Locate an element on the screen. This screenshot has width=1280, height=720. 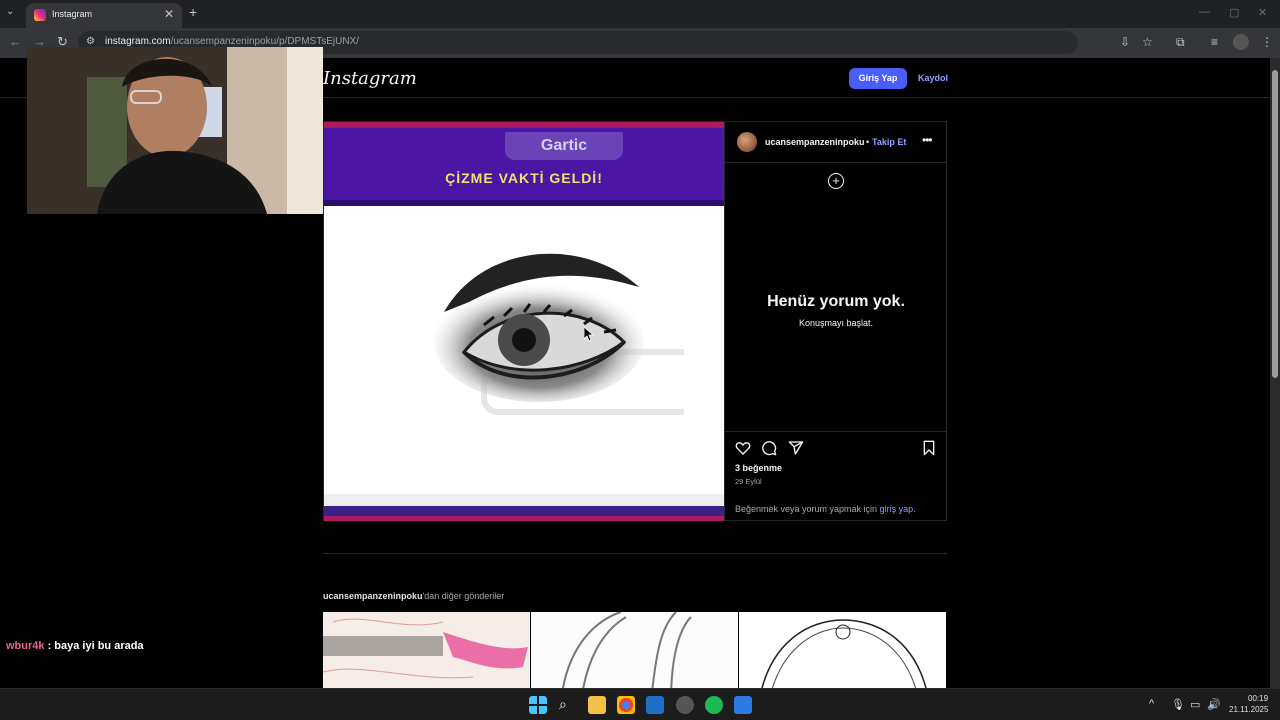
menu-kebab-icon: ⋮ is located at coordinates (1267, 42).